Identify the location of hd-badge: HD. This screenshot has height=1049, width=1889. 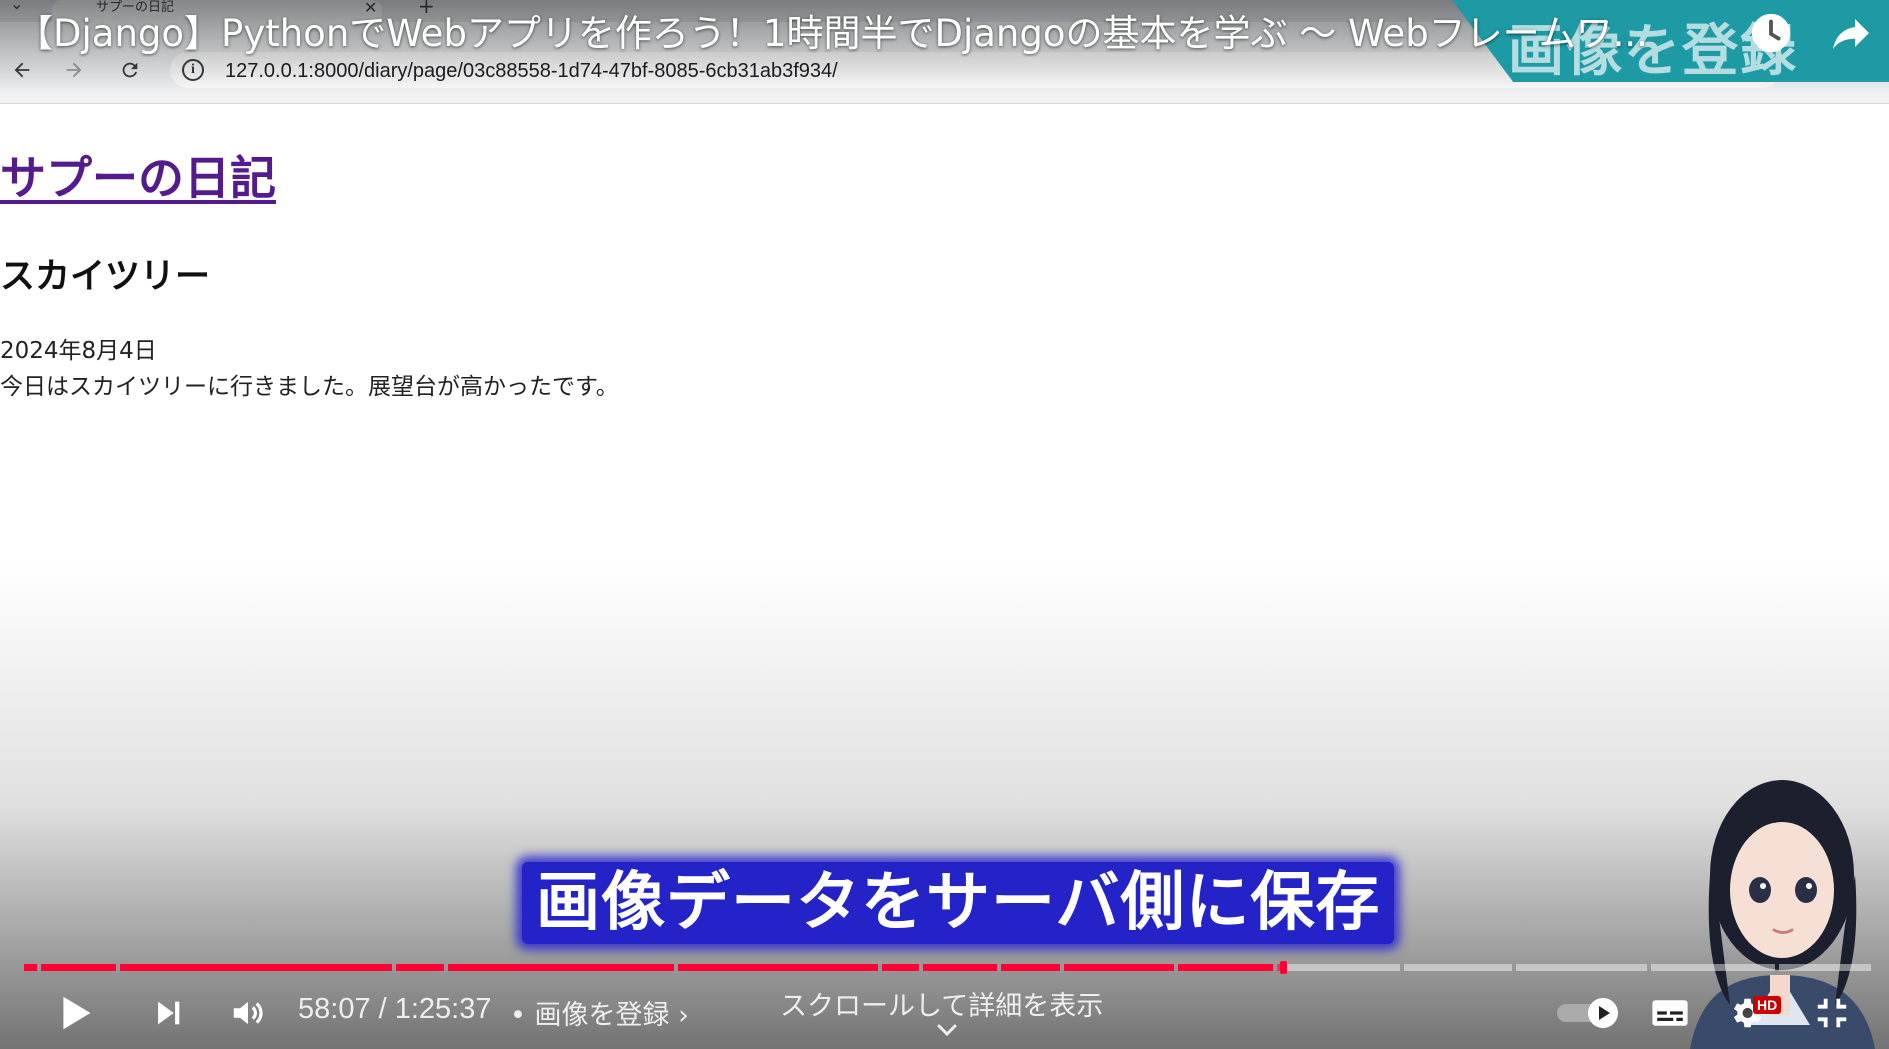
(1767, 1005).